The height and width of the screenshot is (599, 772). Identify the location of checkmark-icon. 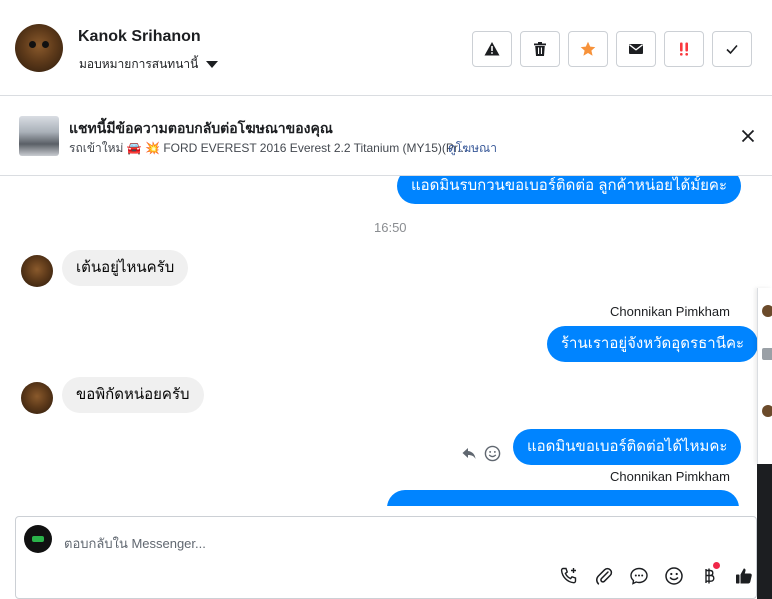
(732, 49).